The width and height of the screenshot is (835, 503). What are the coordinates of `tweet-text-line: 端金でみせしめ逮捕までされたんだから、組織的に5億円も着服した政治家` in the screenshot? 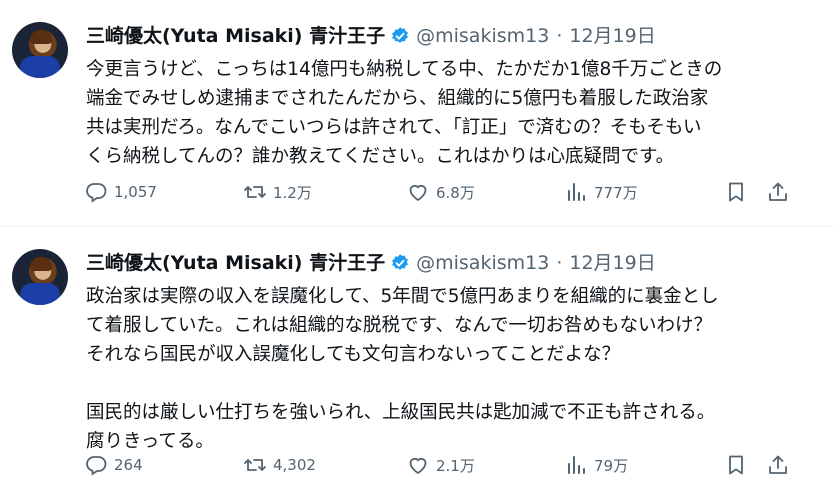 It's located at (397, 98).